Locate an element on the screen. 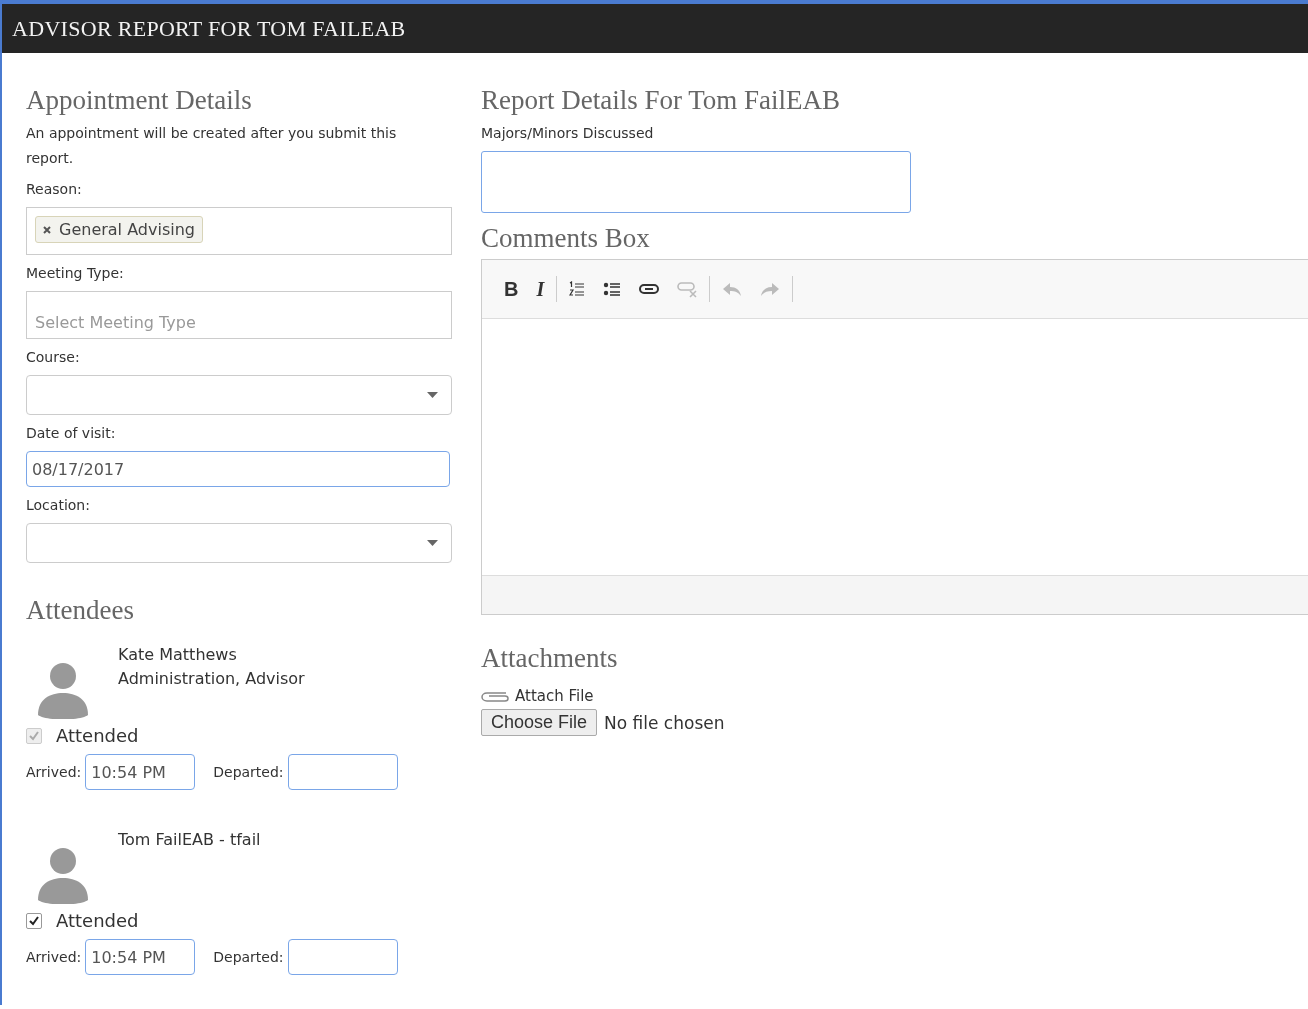 This screenshot has width=1308, height=1009. attendee-text: Kate Matthews is located at coordinates (178, 655).